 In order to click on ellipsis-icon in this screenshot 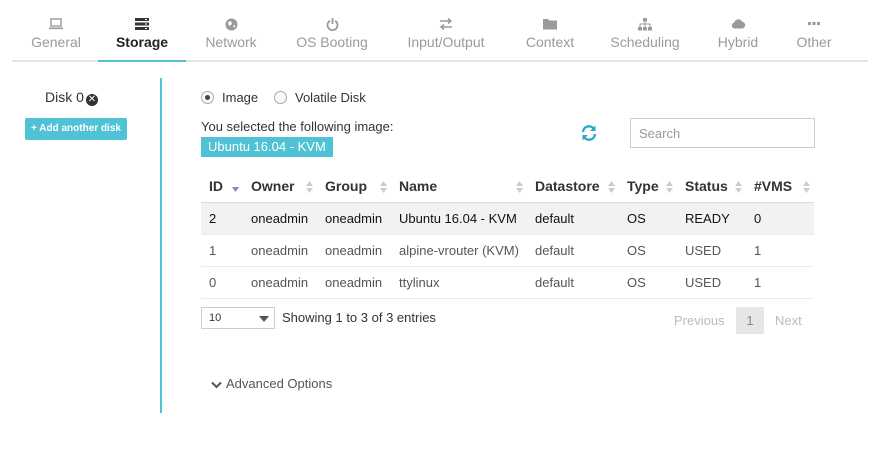, I will do `click(814, 25)`.